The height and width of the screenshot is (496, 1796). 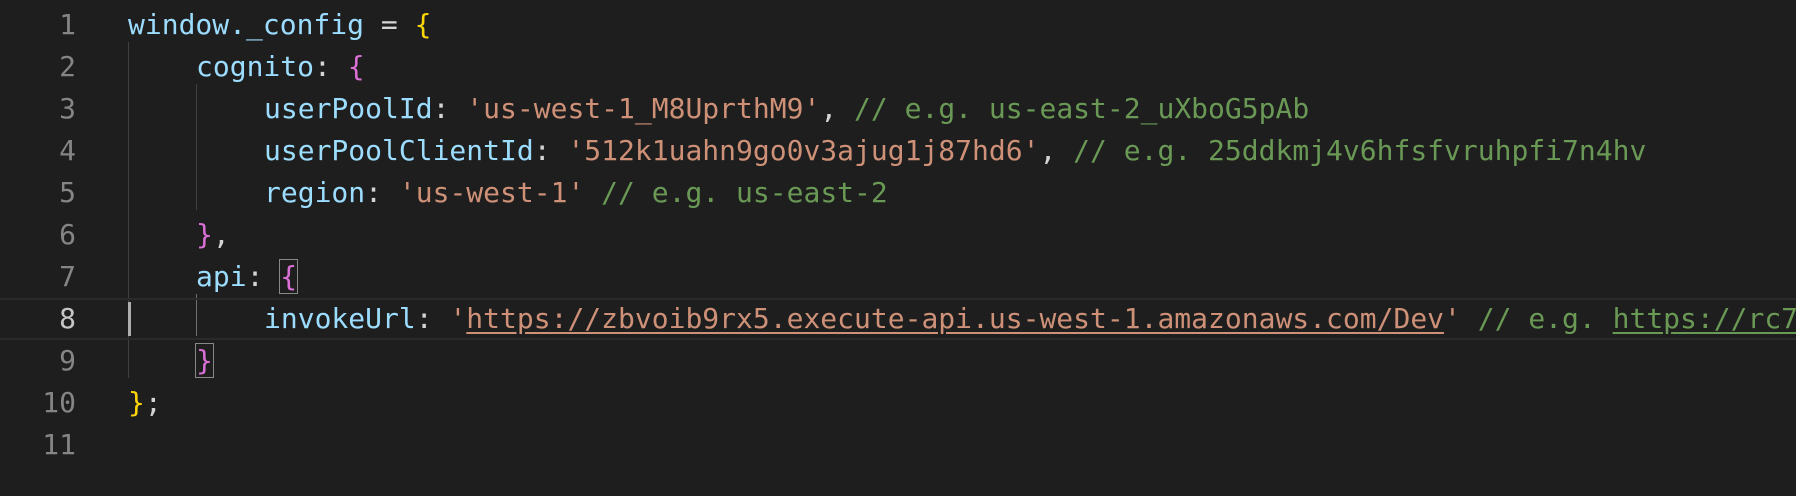 I want to click on line-number: 5, so click(x=67, y=192).